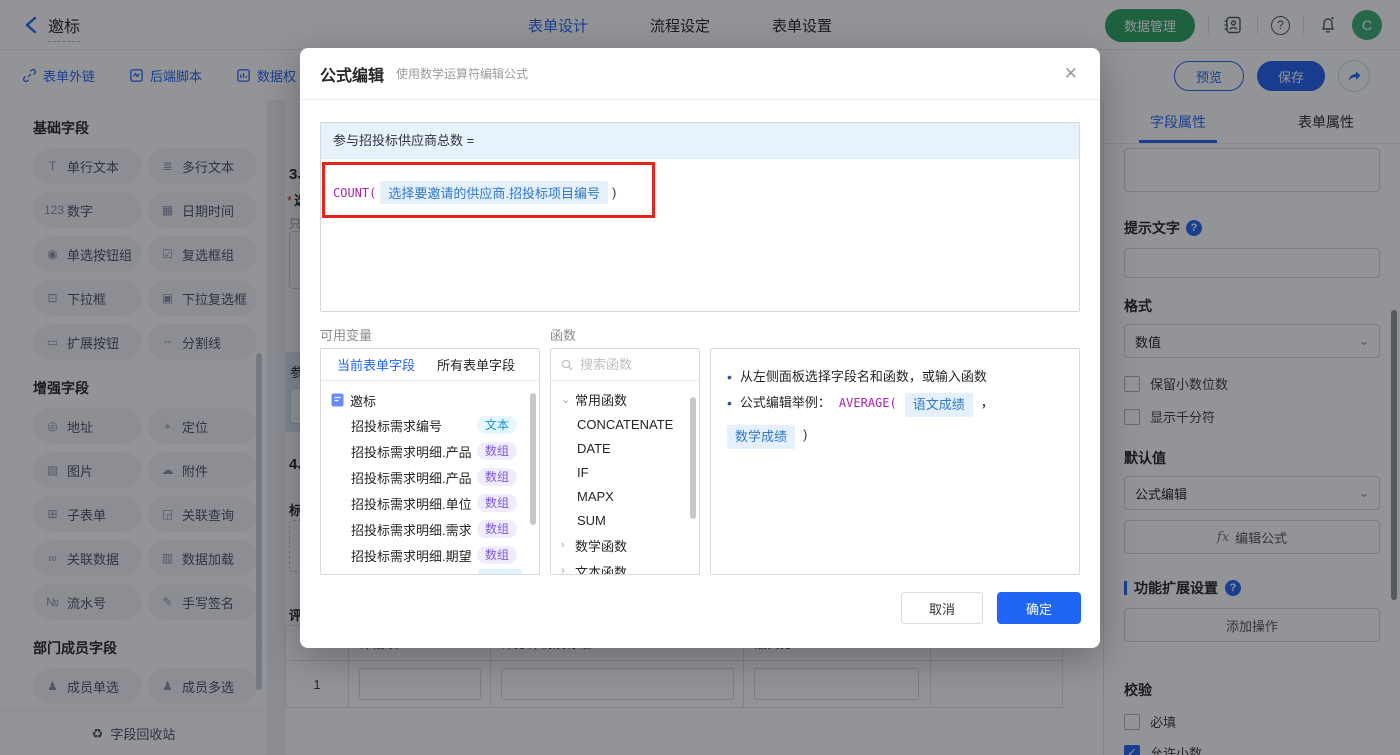  I want to click on variable-type-tag: 文本, so click(496, 425).